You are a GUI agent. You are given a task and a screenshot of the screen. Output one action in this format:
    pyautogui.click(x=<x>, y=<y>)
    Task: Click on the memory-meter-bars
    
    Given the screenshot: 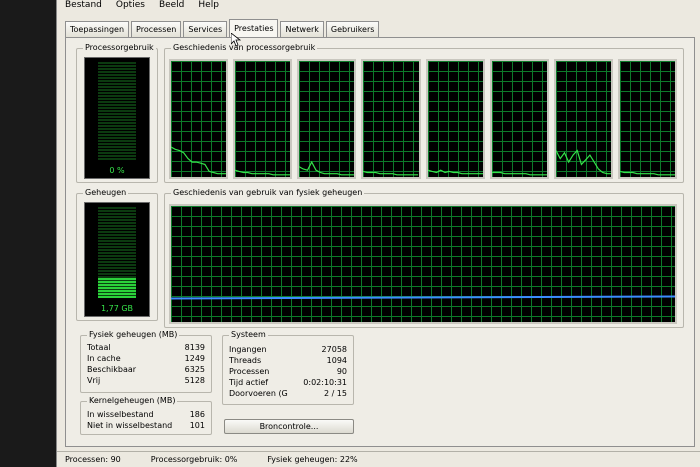 What is the action you would take?
    pyautogui.click(x=117, y=252)
    